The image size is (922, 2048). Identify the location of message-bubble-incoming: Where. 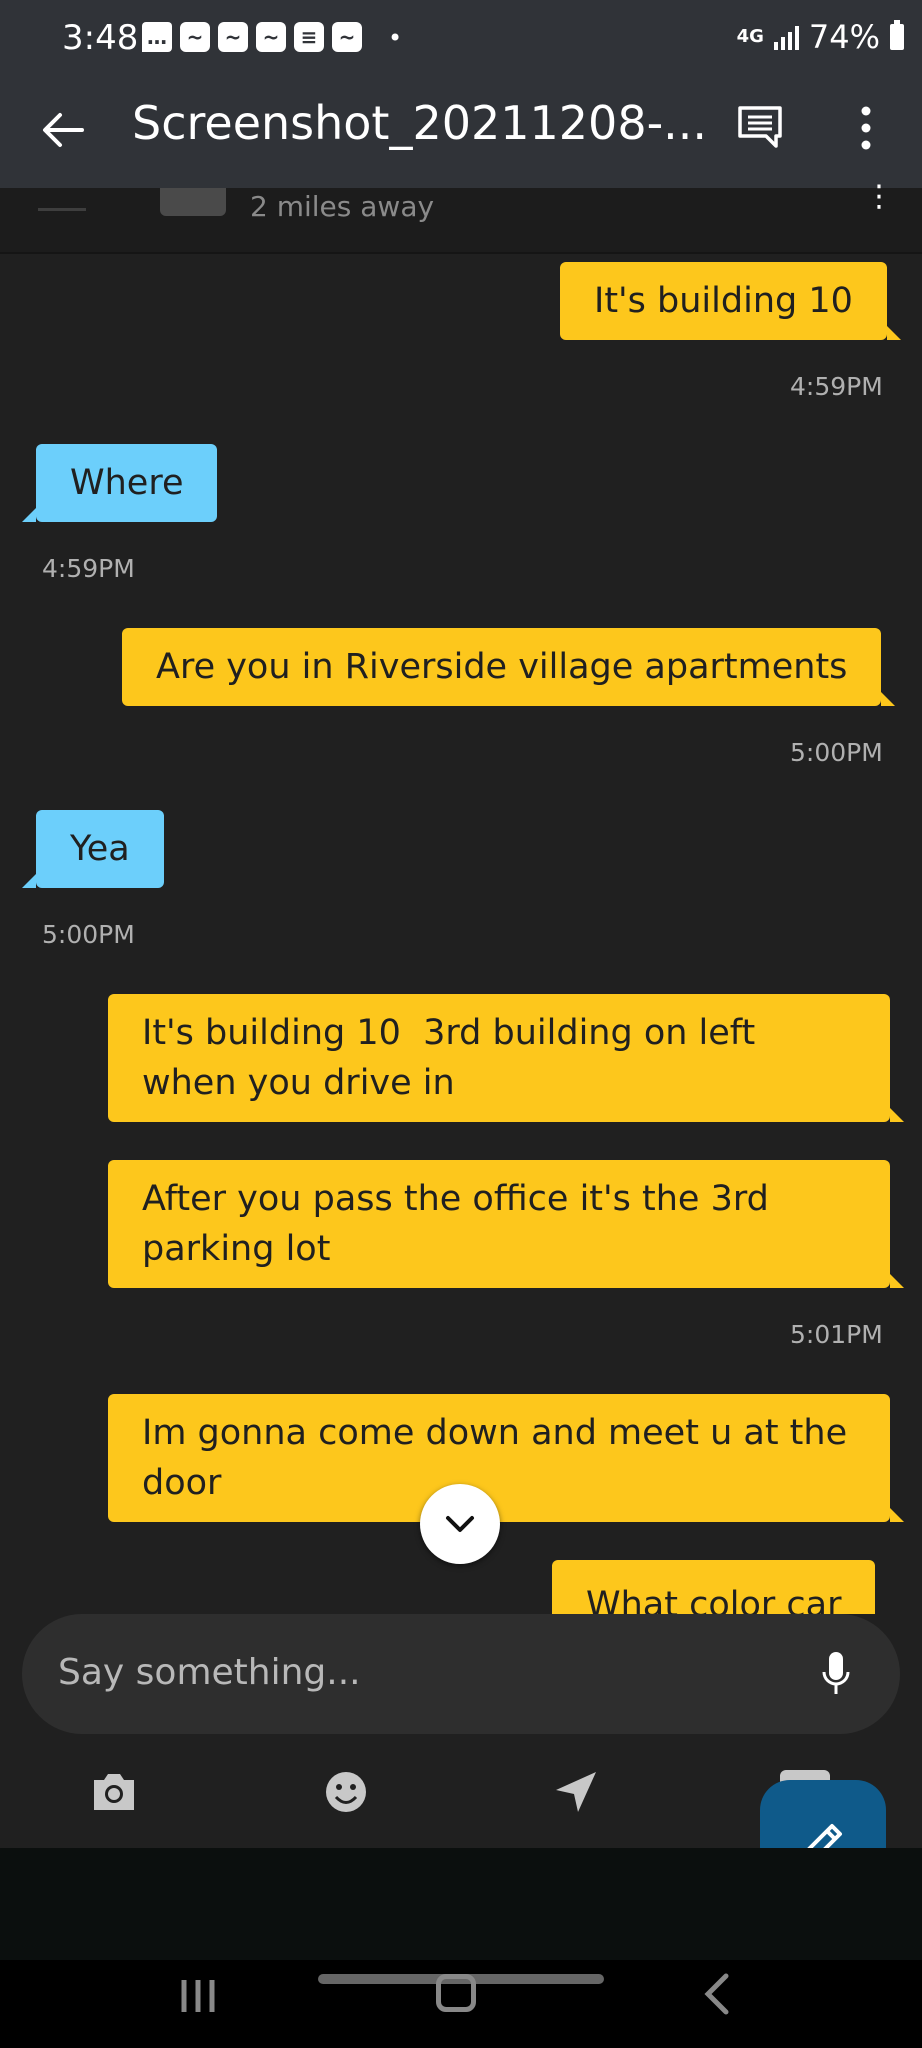
(119, 483).